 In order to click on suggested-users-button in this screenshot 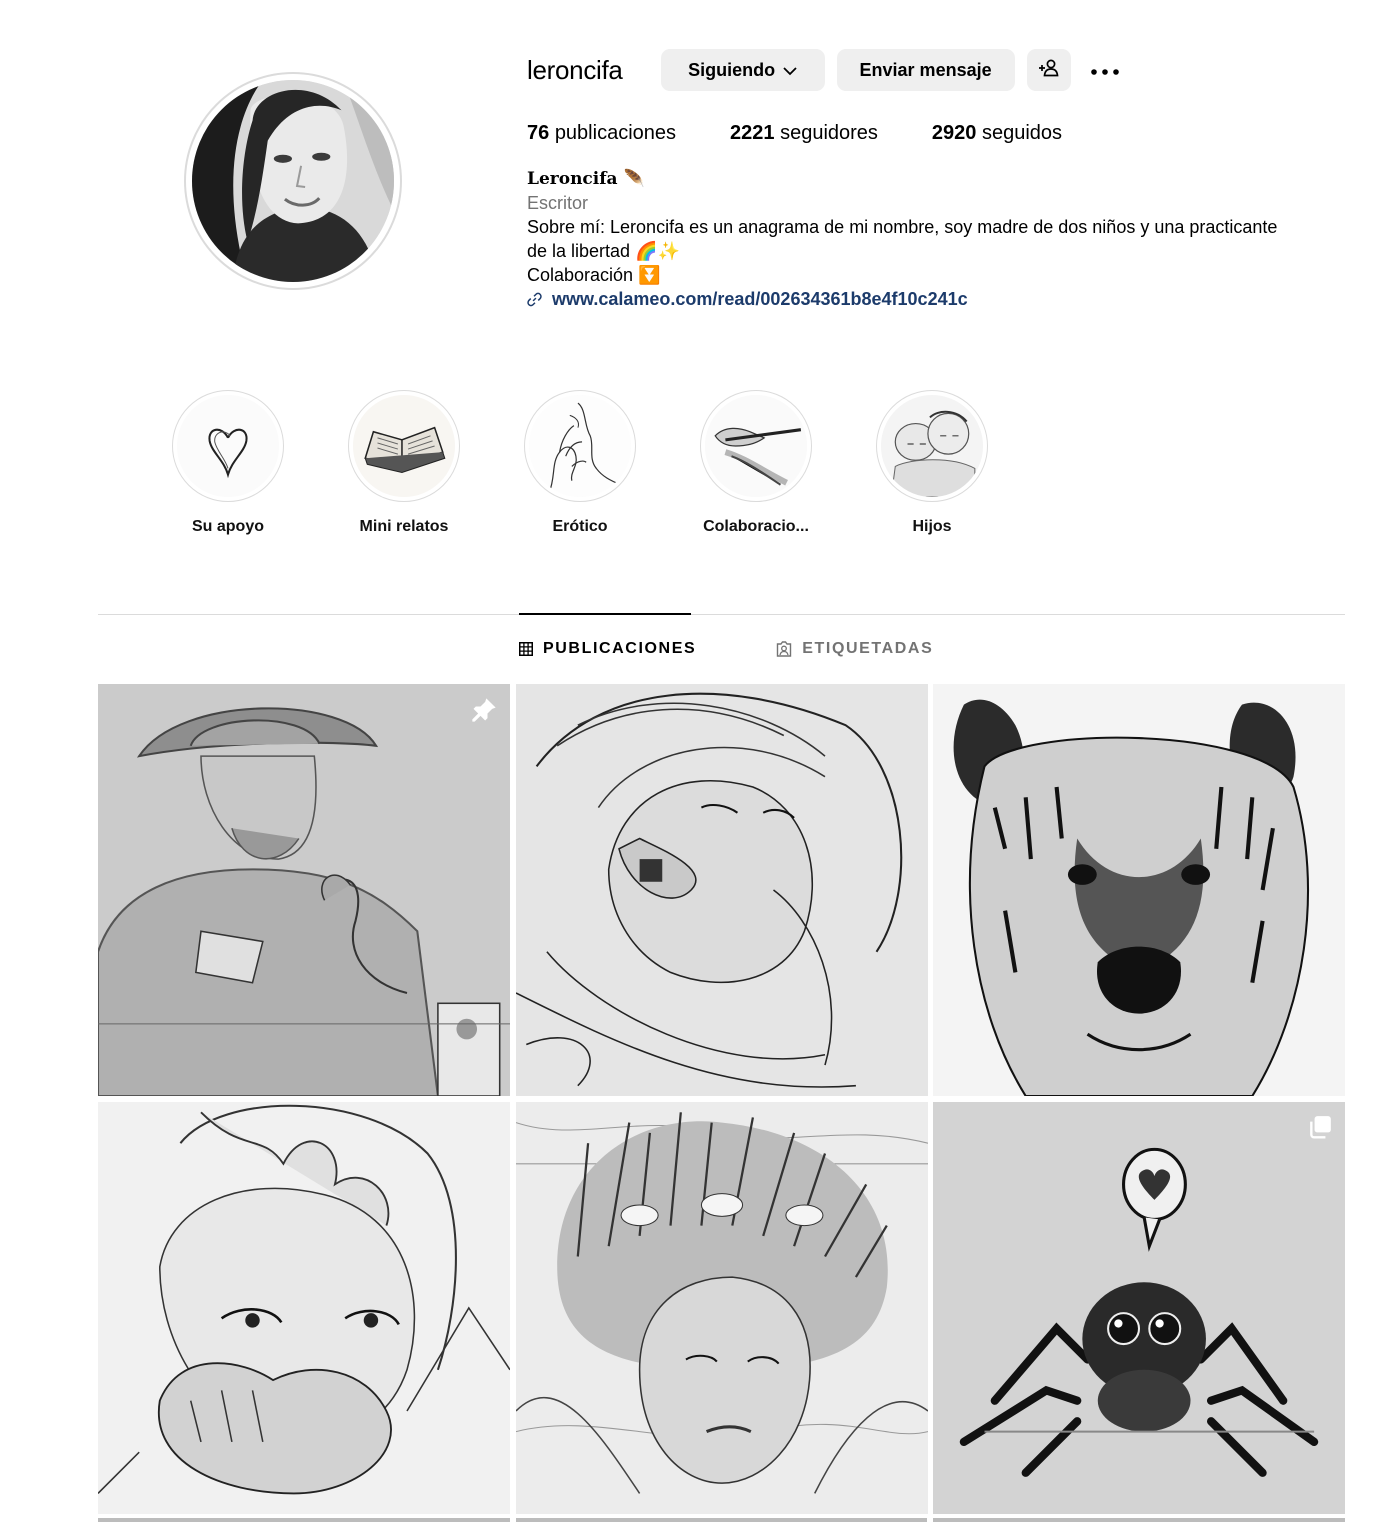, I will do `click(1048, 70)`.